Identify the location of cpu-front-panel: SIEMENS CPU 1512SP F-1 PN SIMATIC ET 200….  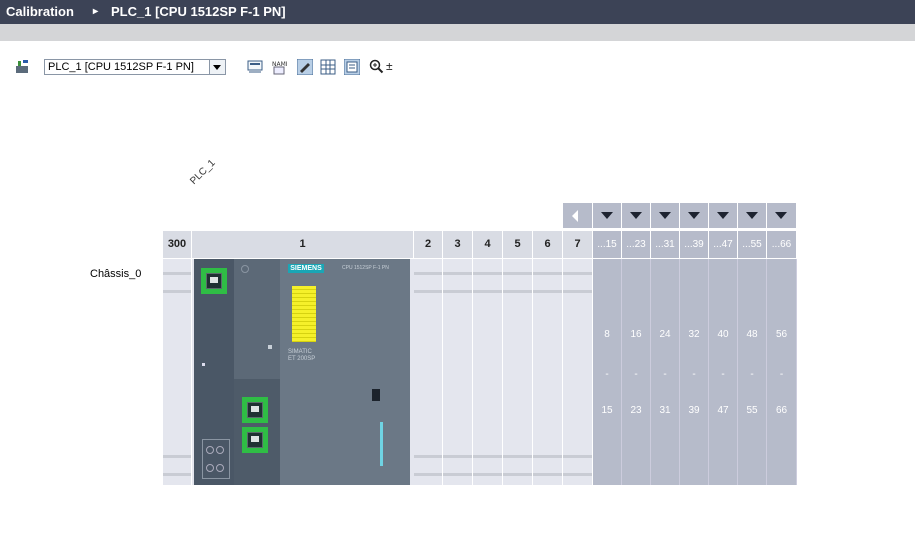
(345, 319).